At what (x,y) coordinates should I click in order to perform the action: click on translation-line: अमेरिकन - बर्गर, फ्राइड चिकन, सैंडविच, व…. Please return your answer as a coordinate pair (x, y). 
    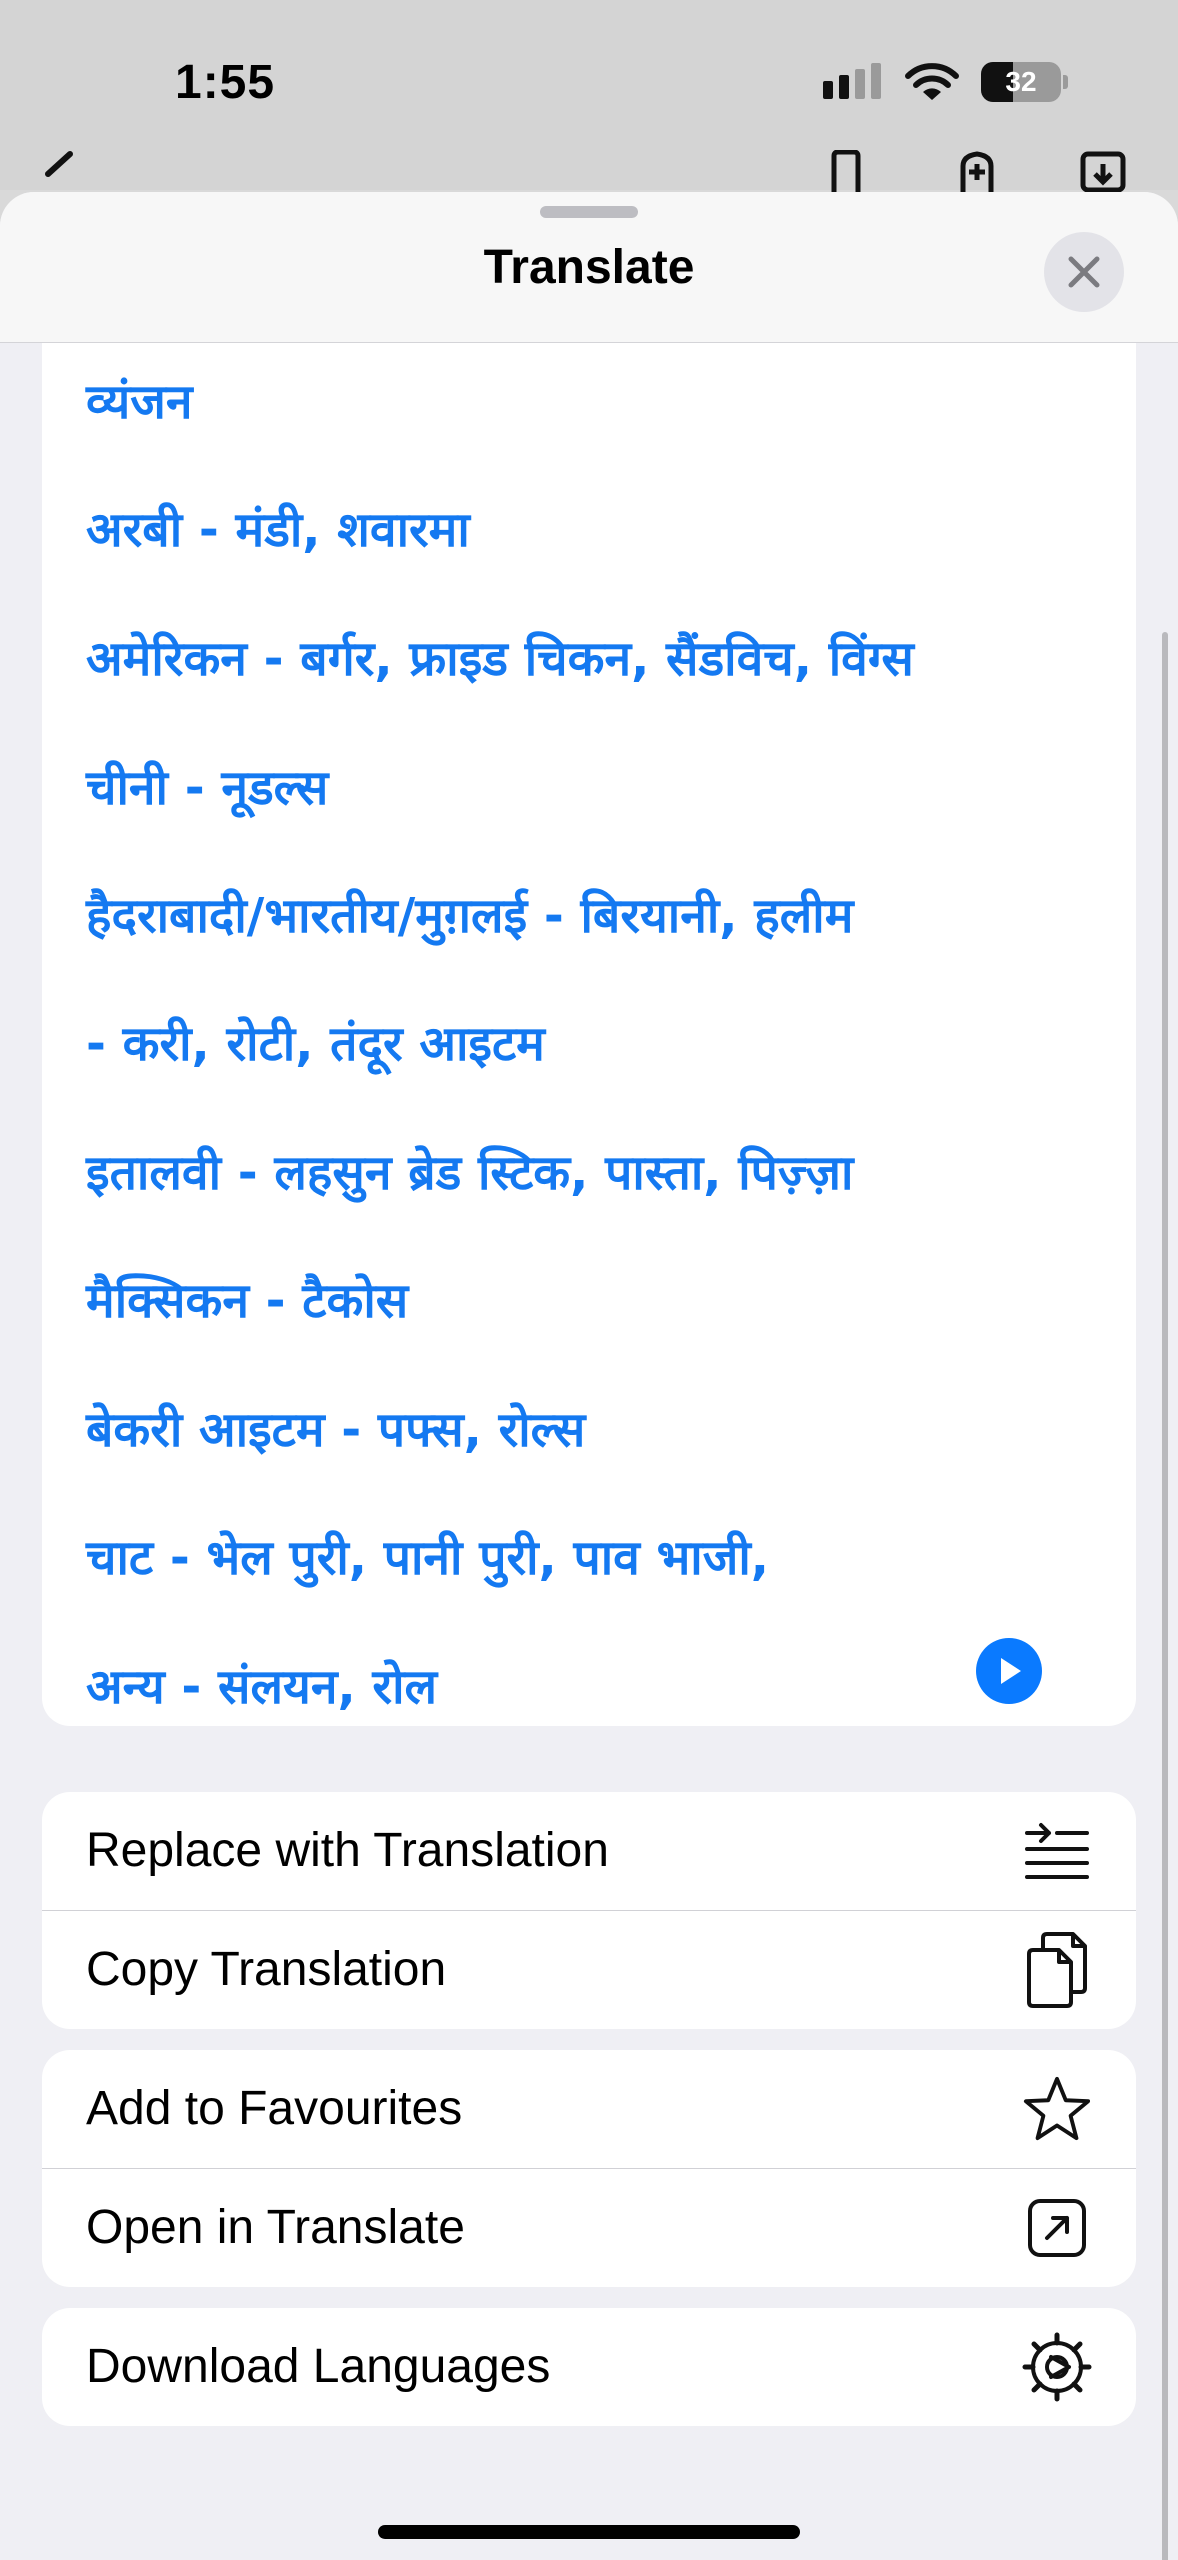
    Looking at the image, I should click on (500, 659).